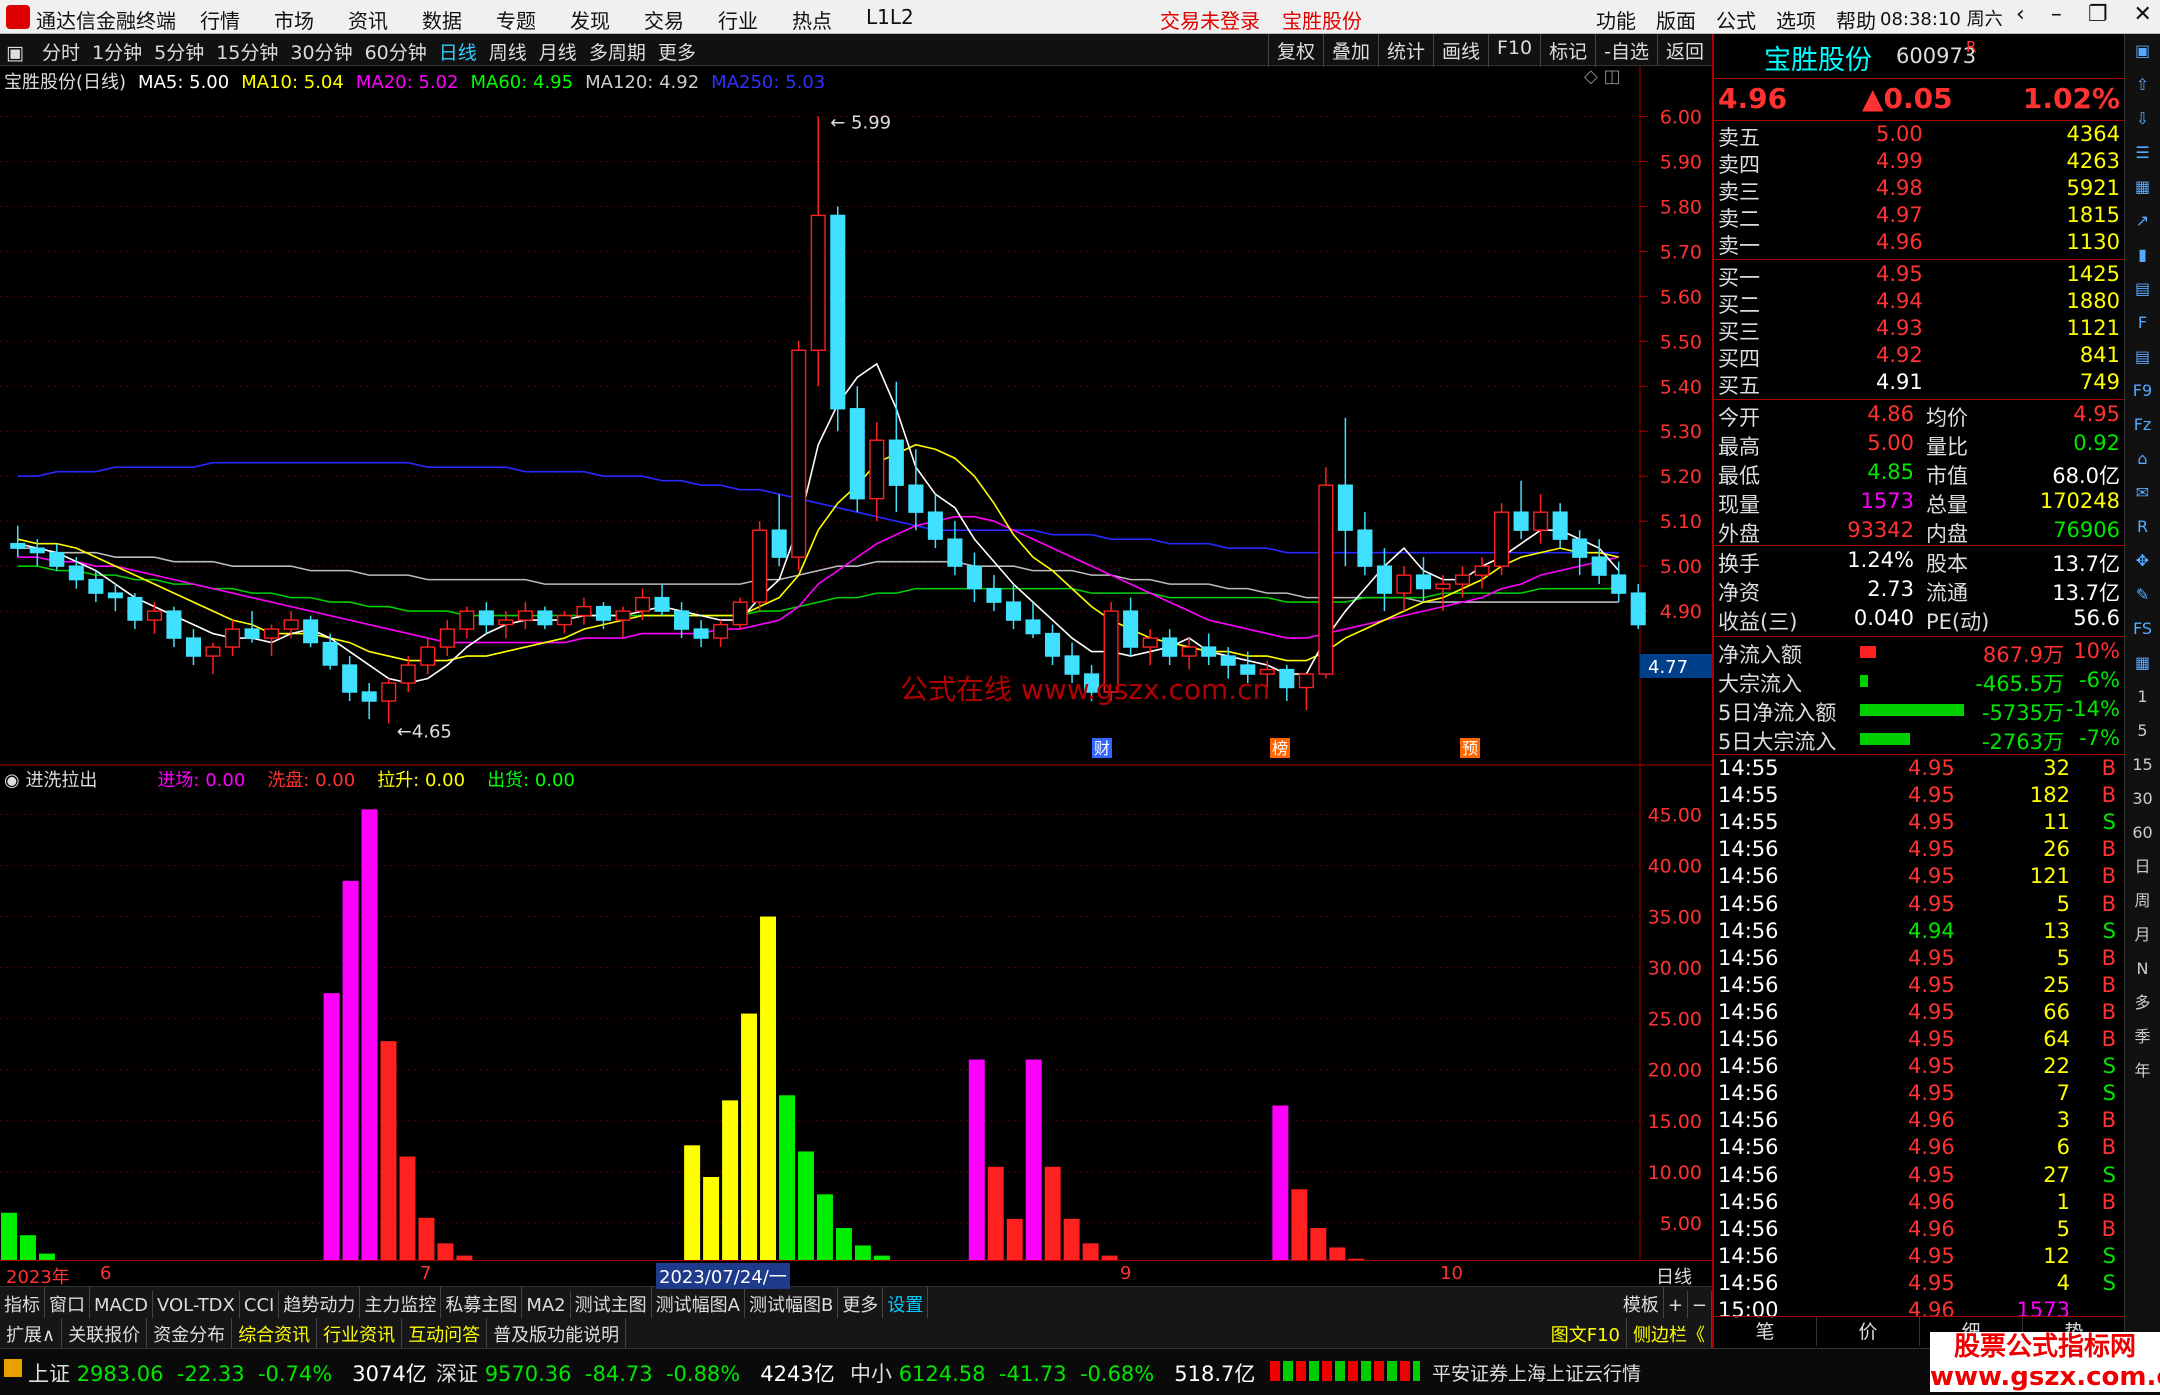  What do you see at coordinates (2142, 731) in the screenshot?
I see `sidebar-period-1: 5` at bounding box center [2142, 731].